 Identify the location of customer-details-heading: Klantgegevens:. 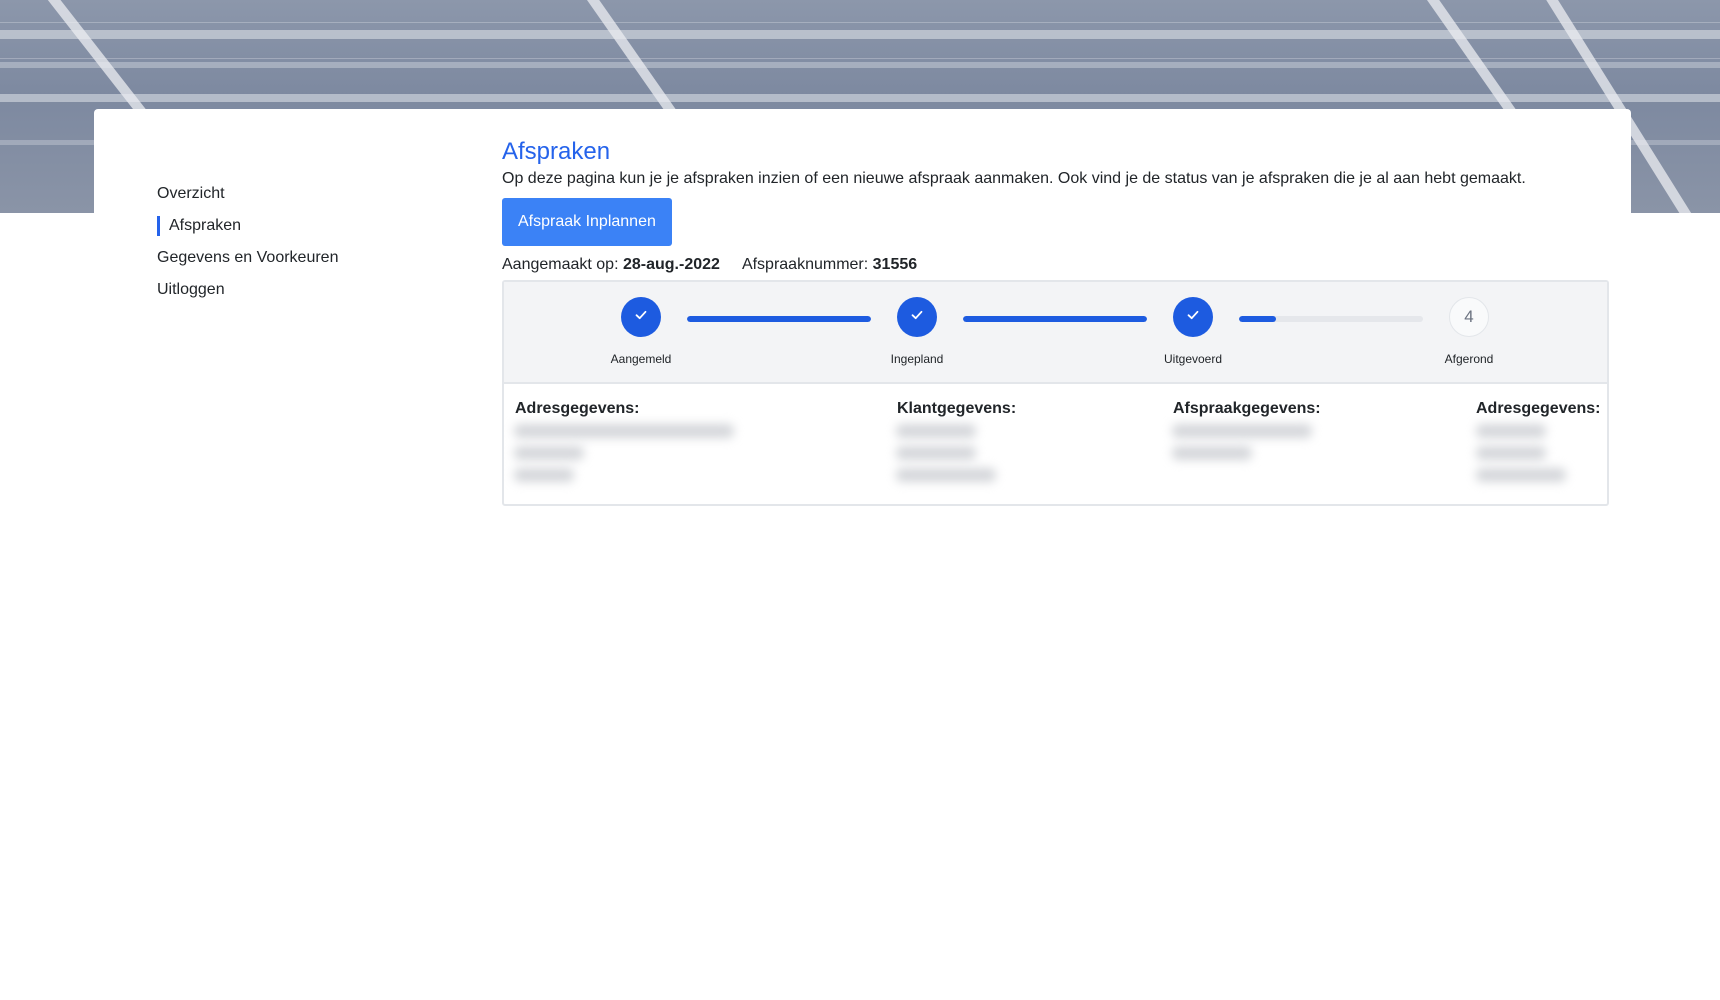
(957, 408).